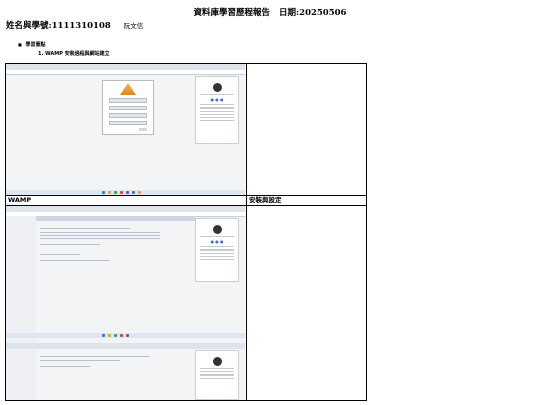  I want to click on student-info: 姓名與學號:1111310108 阮文信, so click(74, 25).